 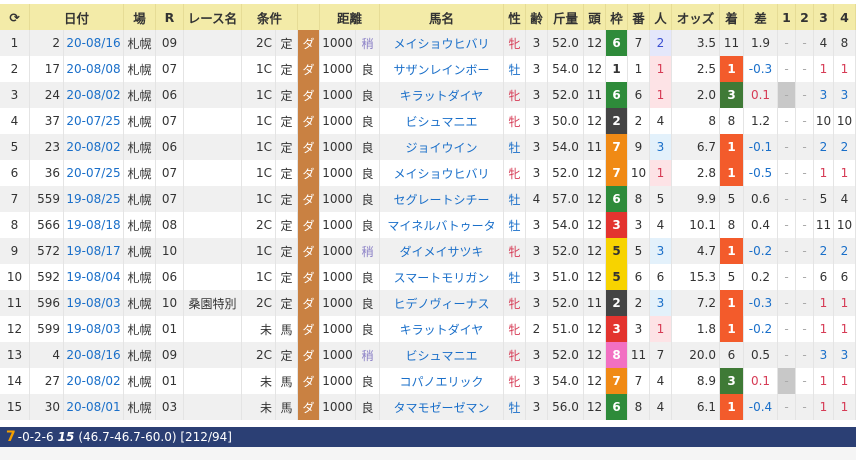 What do you see at coordinates (442, 147) in the screenshot?
I see `cell-horse: ジョイウイン` at bounding box center [442, 147].